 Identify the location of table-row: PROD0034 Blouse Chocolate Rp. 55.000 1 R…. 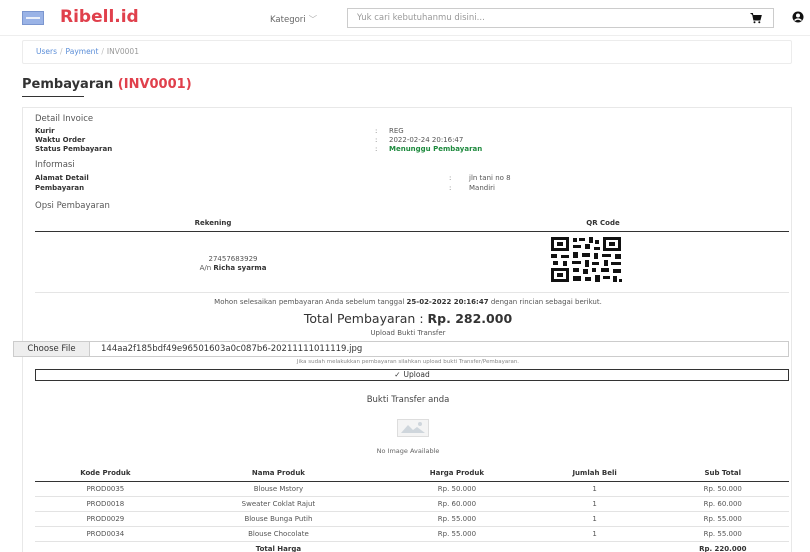
(412, 534).